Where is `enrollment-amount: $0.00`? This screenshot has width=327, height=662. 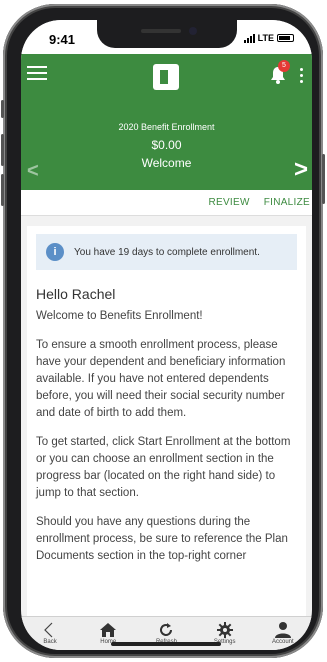
enrollment-amount: $0.00 is located at coordinates (166, 145).